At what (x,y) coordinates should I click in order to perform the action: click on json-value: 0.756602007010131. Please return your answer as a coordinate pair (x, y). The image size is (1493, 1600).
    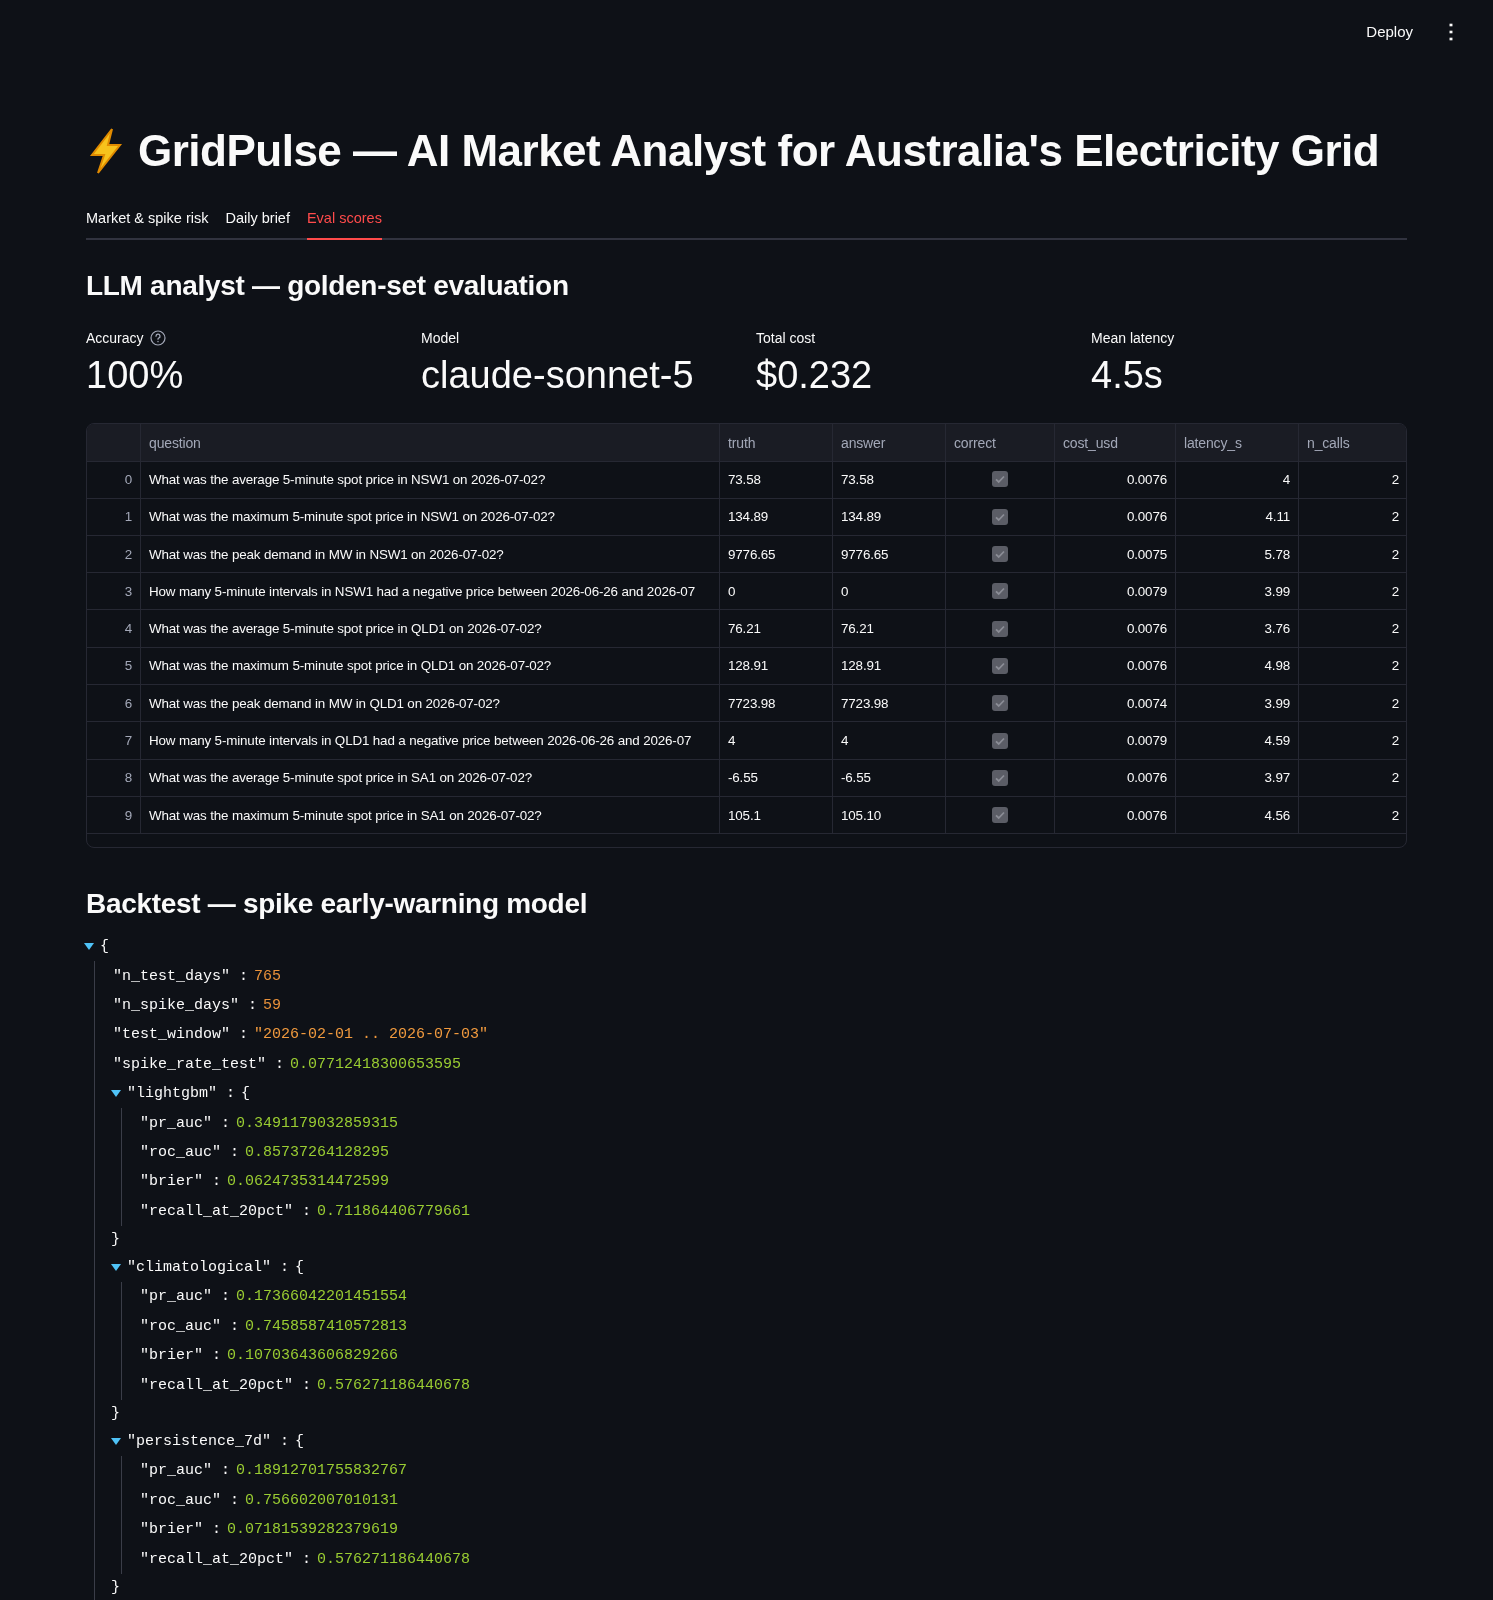
    Looking at the image, I should click on (322, 1500).